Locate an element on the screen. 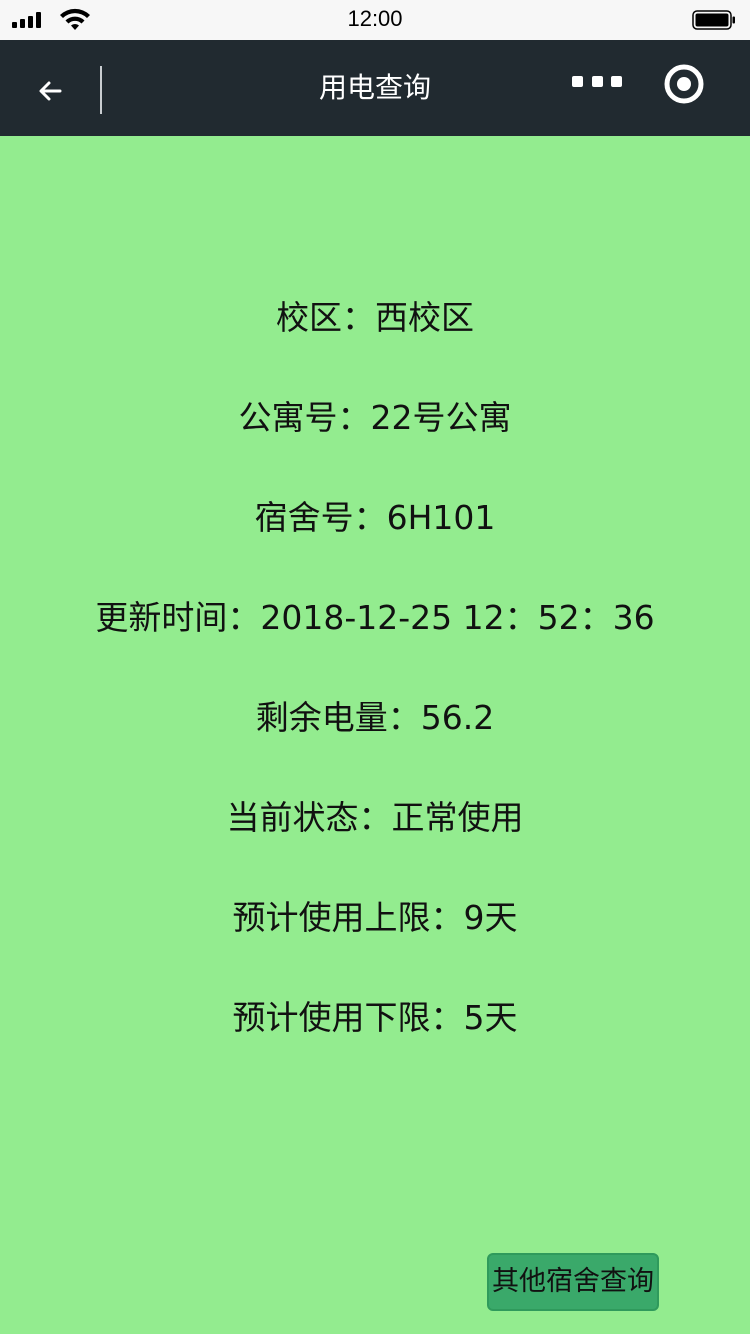 This screenshot has width=750, height=1334. other-dorm-query-button: 其他宿舍查询 is located at coordinates (573, 1282).